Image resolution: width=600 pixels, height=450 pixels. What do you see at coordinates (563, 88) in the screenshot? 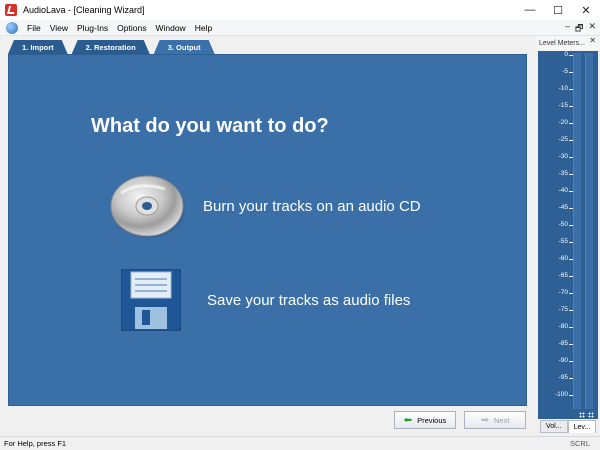
I see `meter-scale-label: -10` at bounding box center [563, 88].